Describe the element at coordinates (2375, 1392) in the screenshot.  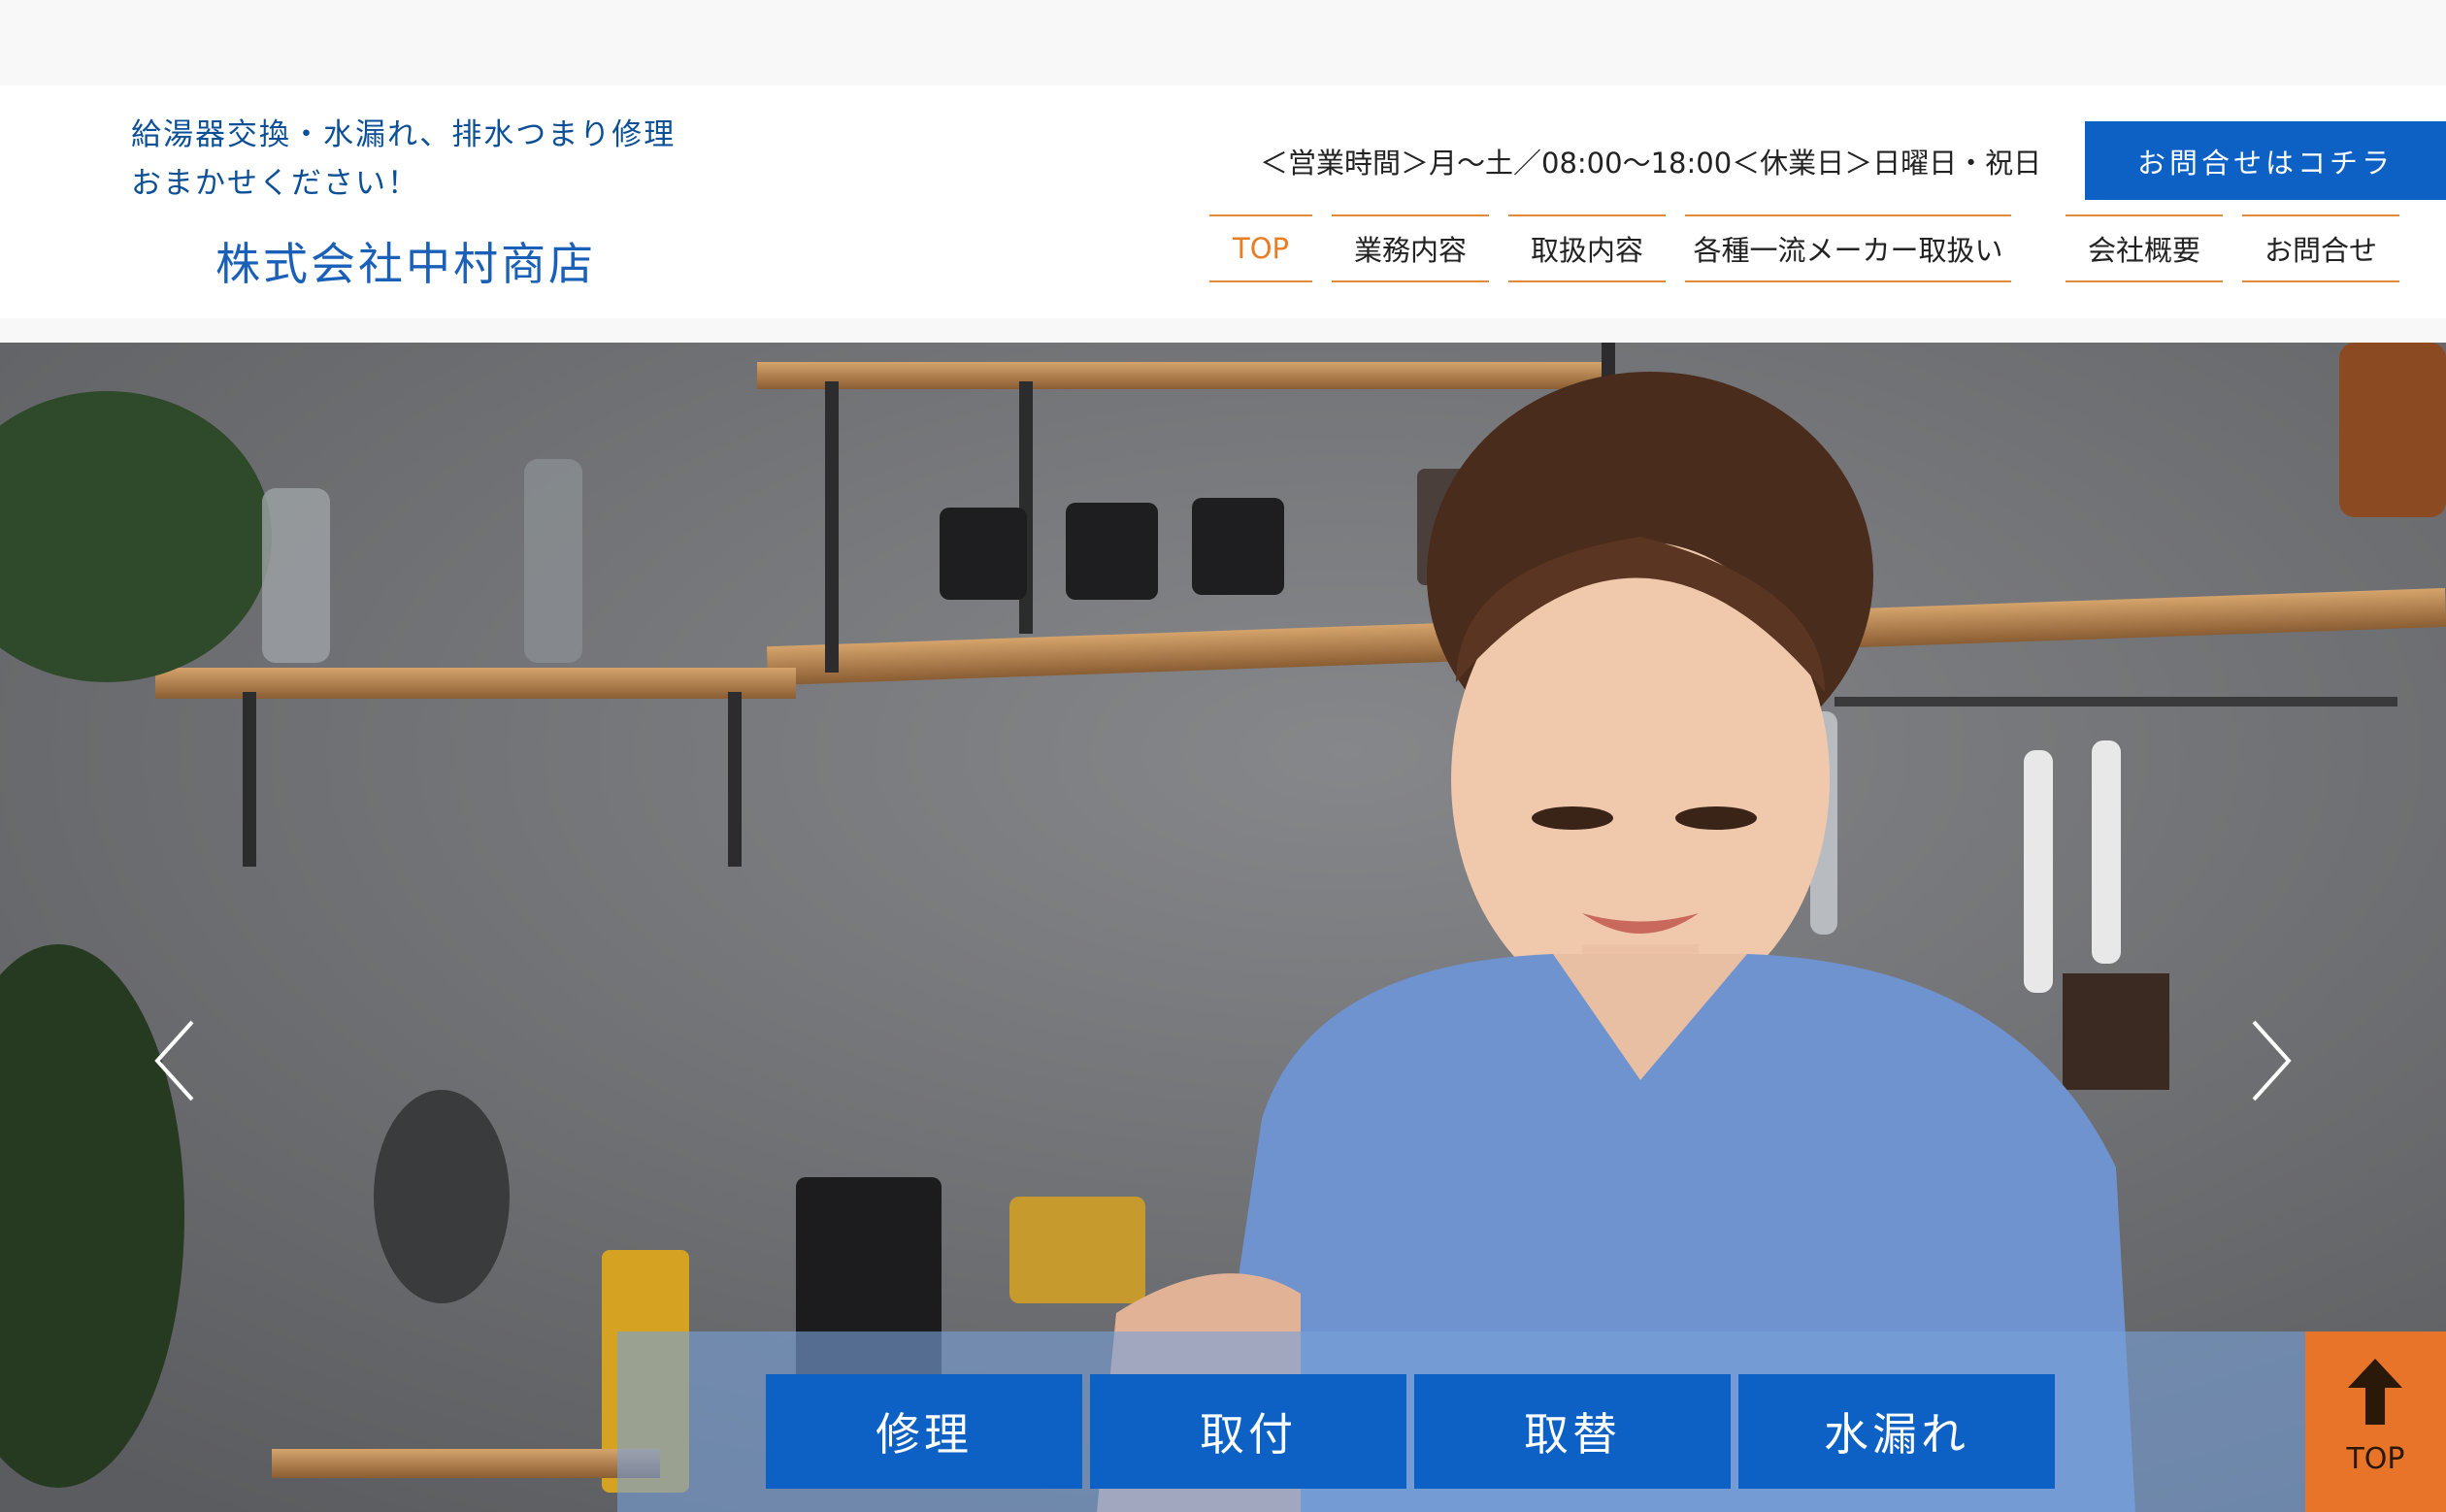
I see `arrow-up-icon` at that location.